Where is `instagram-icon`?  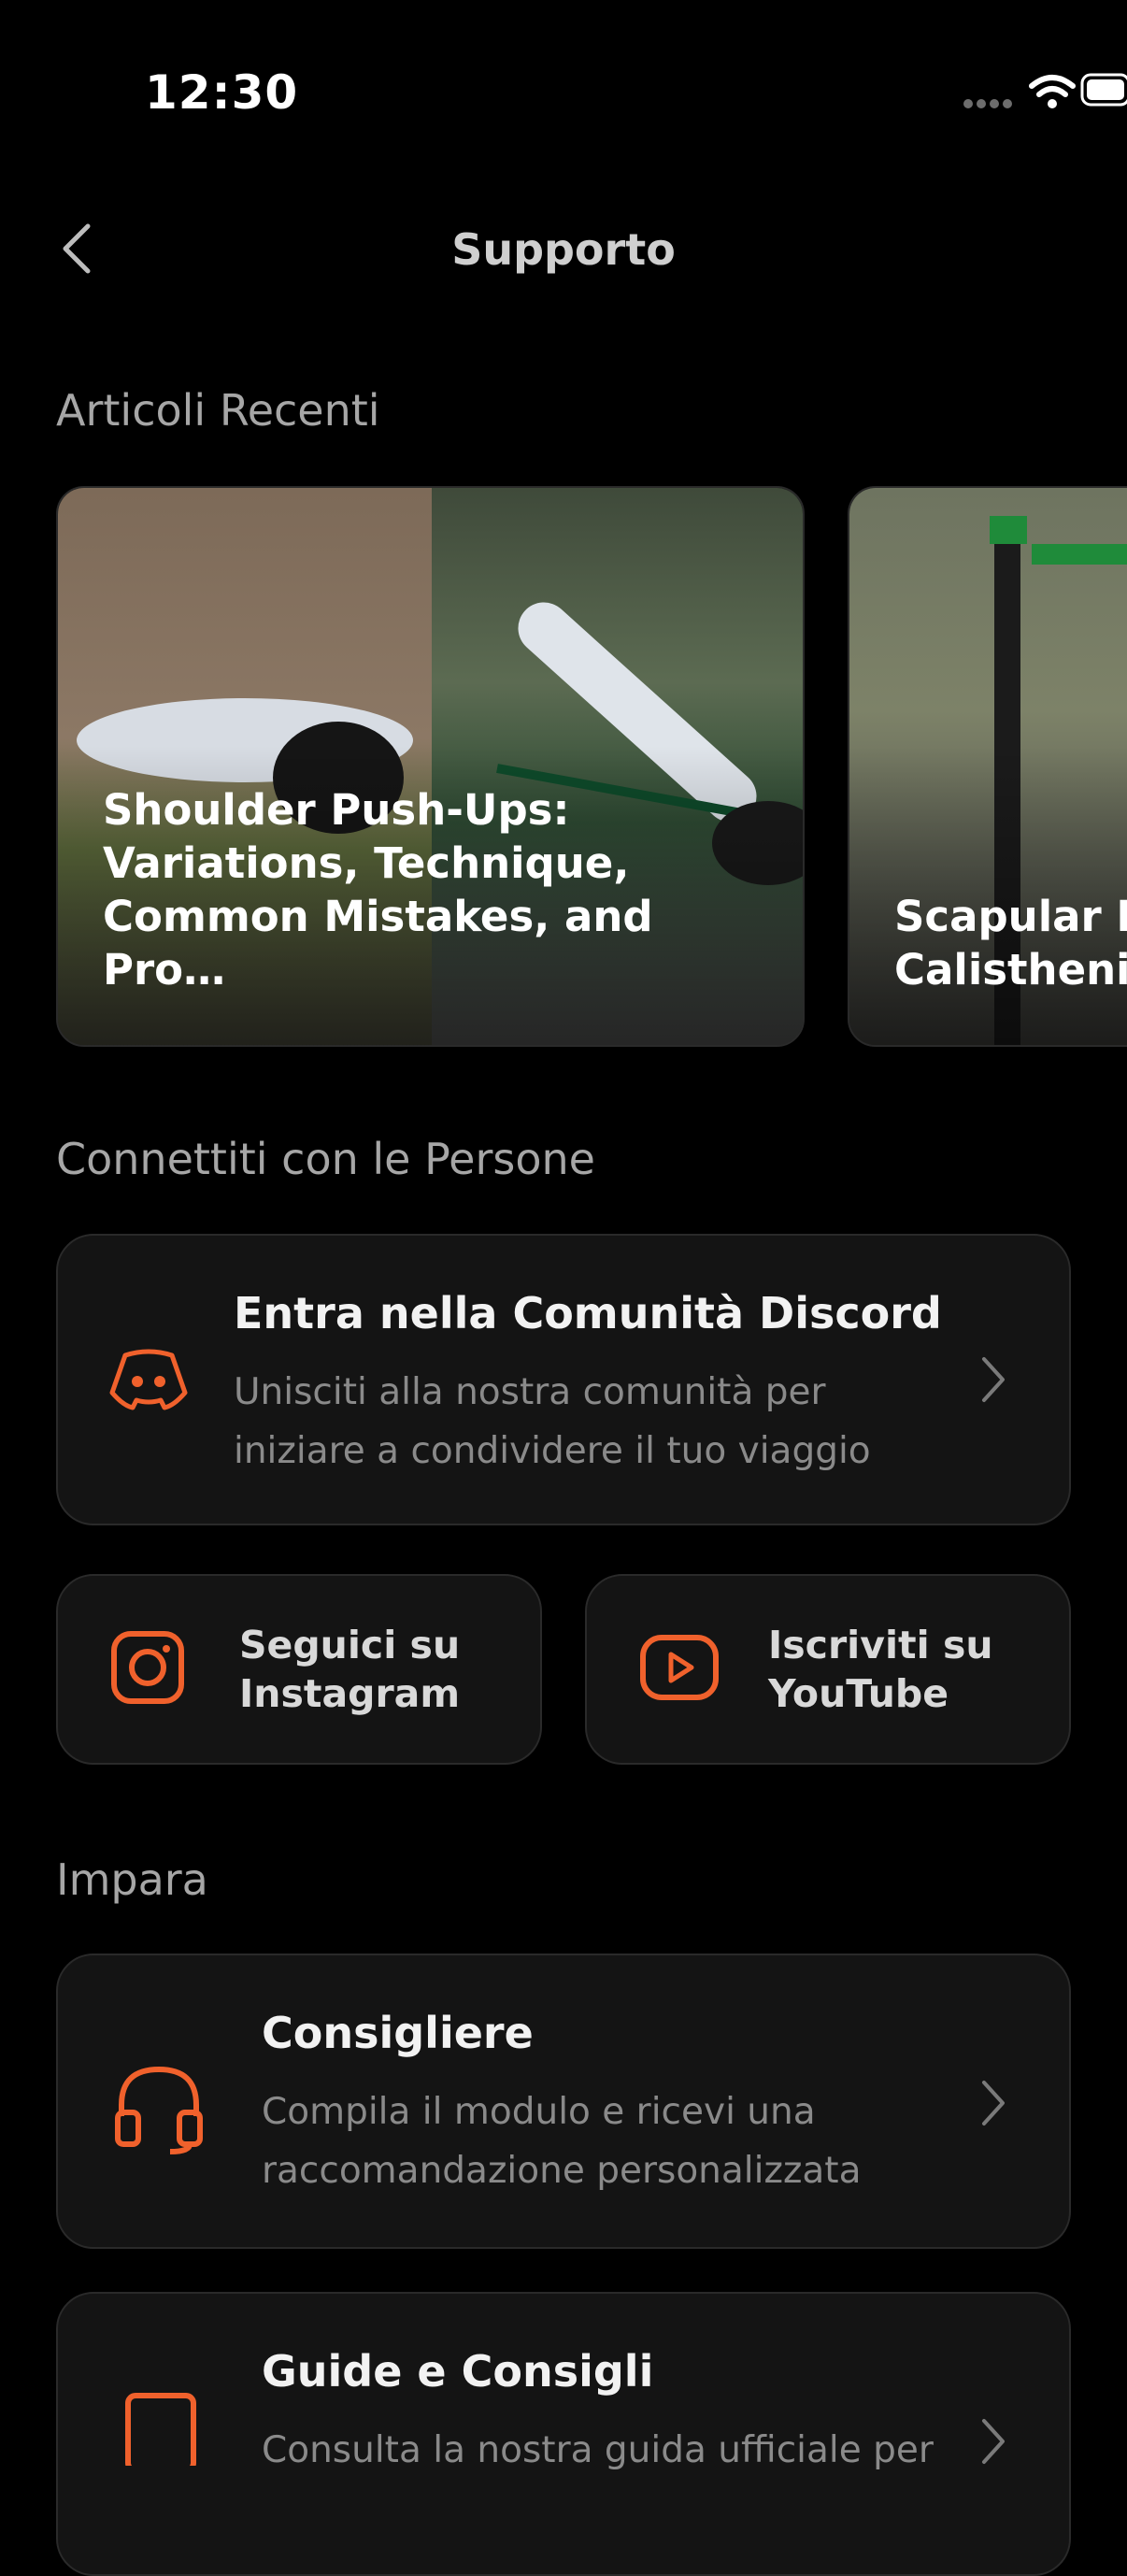
instagram-icon is located at coordinates (147, 1667).